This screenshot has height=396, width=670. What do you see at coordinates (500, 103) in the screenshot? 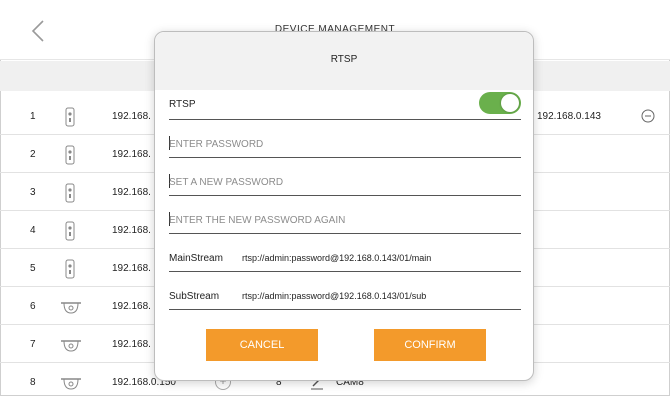
I see `rtsp-toggle` at bounding box center [500, 103].